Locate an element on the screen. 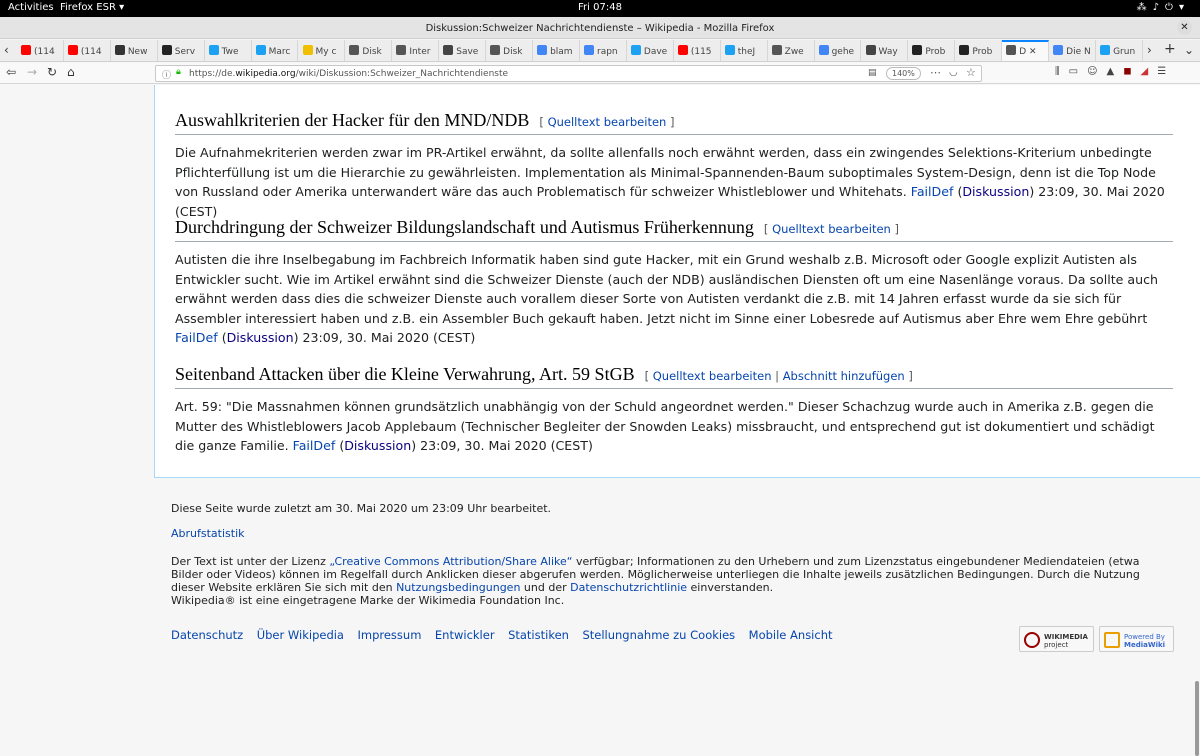  tab-label: Way is located at coordinates (888, 52).